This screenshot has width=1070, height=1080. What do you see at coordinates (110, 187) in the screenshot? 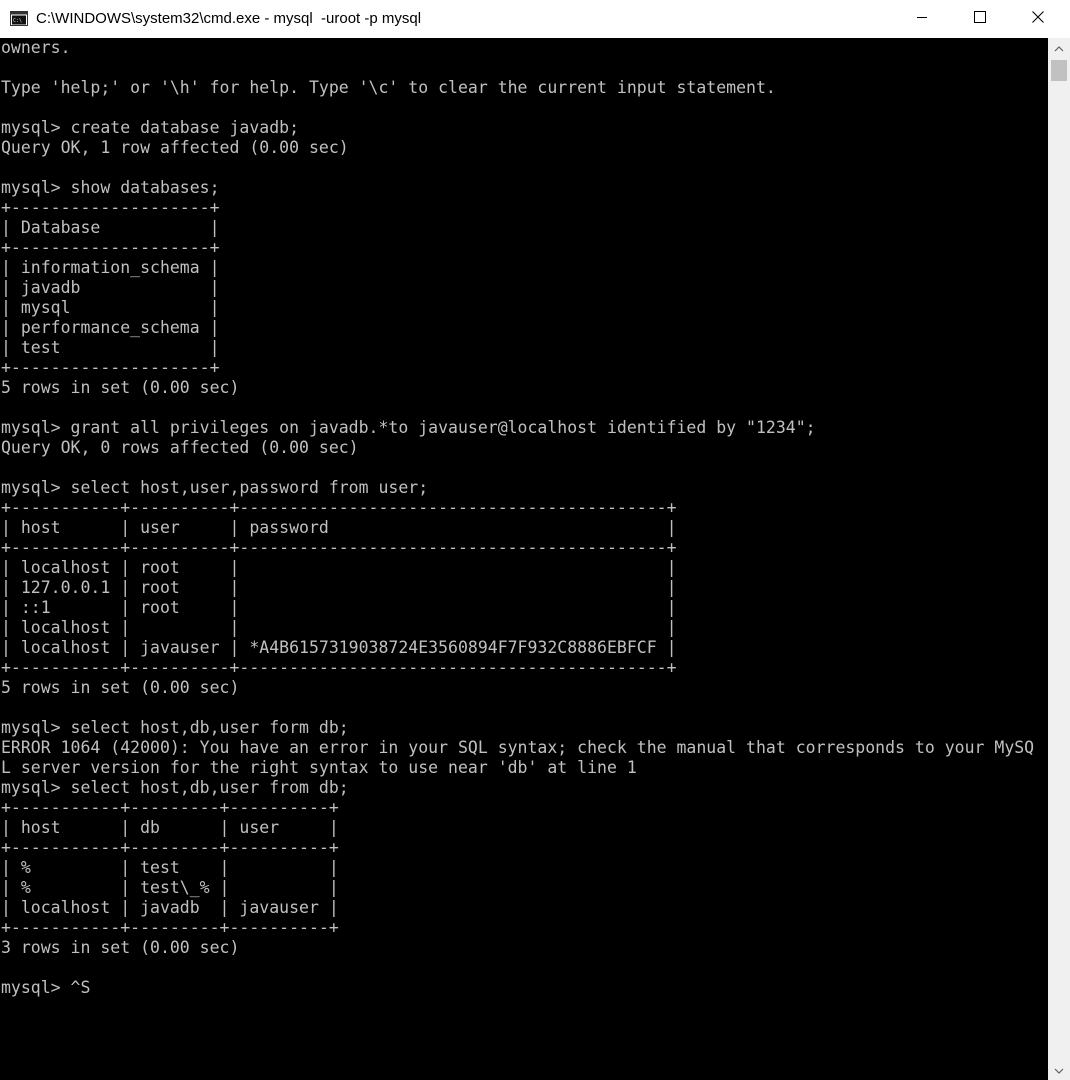
I see `console-line: mysql> show databases;` at bounding box center [110, 187].